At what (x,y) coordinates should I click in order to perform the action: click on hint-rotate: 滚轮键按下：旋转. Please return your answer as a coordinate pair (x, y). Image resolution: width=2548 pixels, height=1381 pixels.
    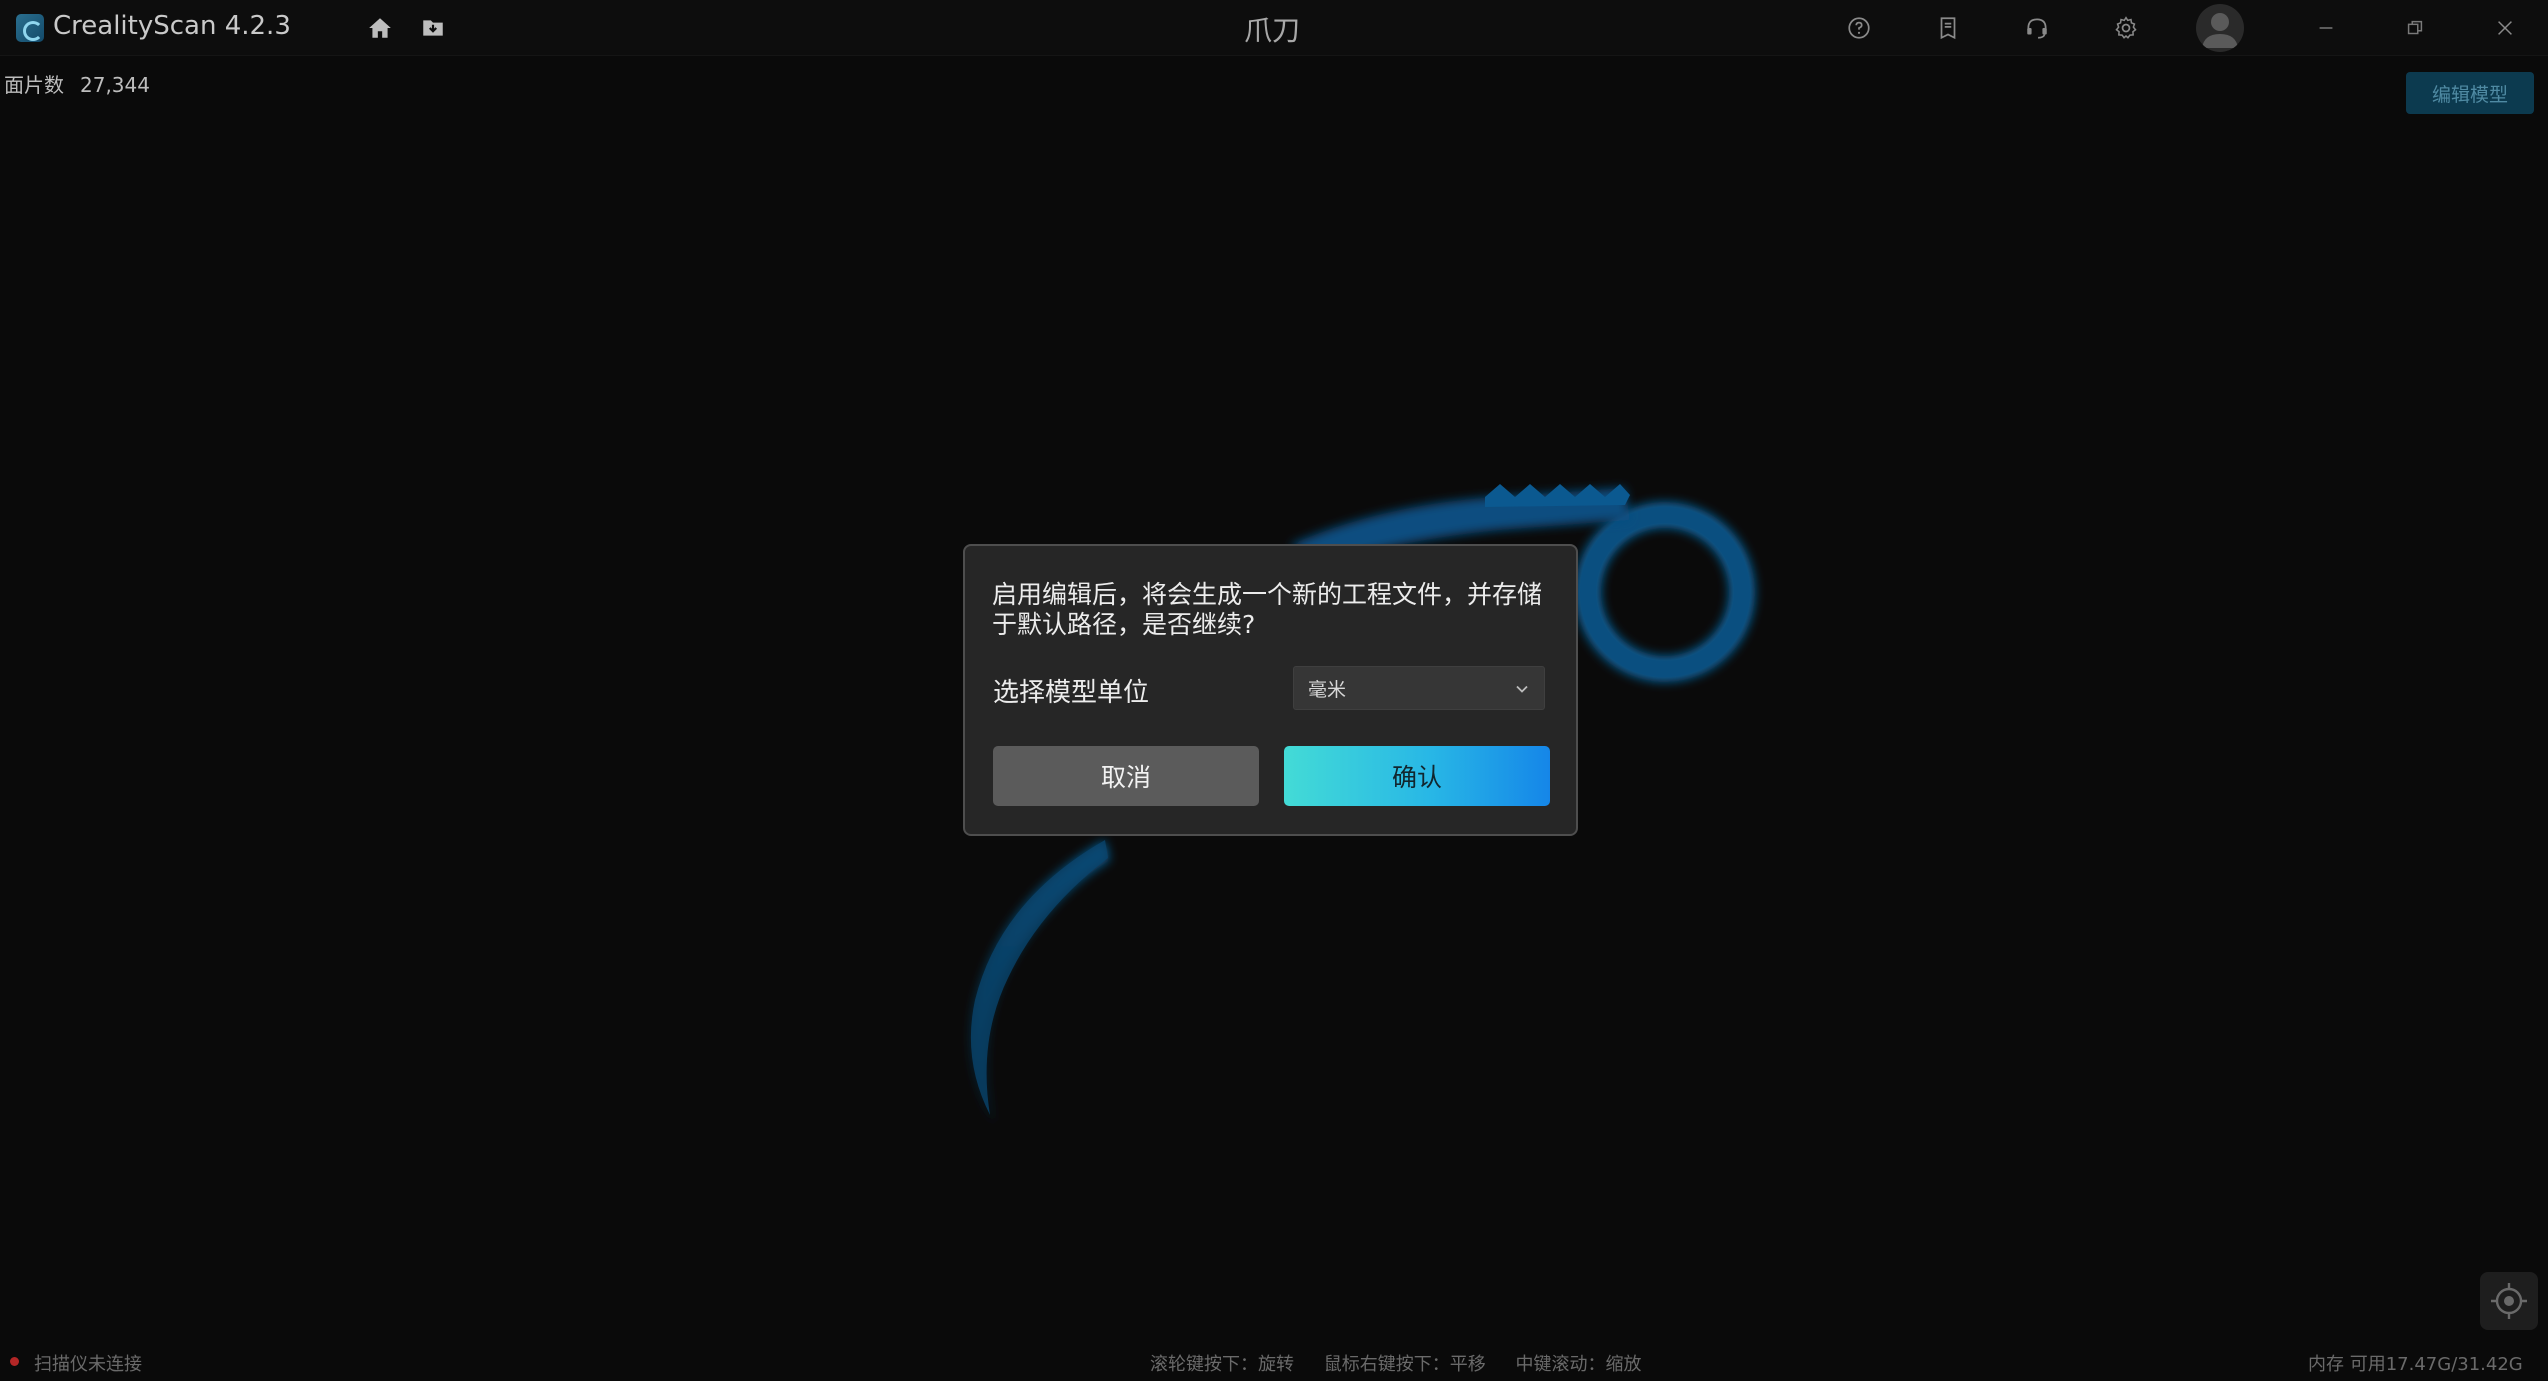
    Looking at the image, I should click on (1222, 1364).